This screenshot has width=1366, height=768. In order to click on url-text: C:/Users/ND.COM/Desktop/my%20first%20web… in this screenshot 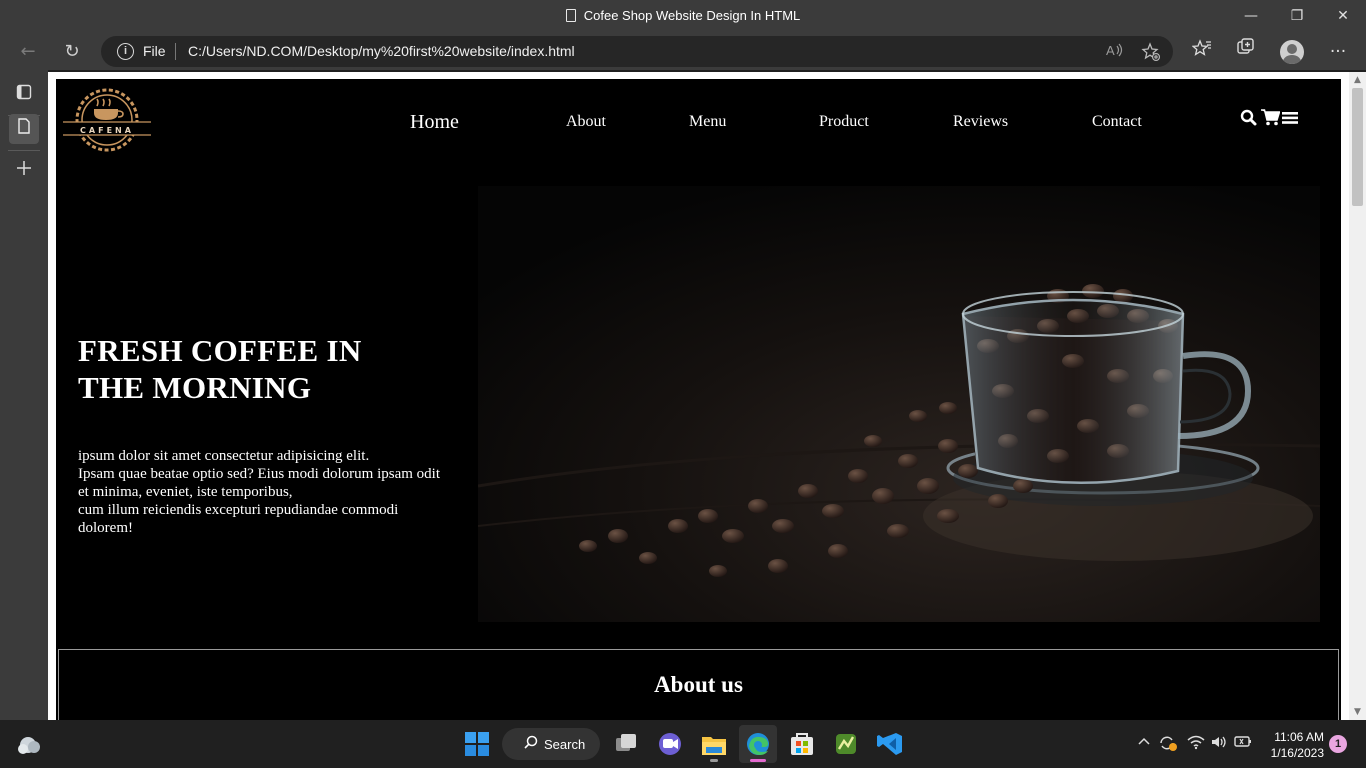, I will do `click(381, 51)`.